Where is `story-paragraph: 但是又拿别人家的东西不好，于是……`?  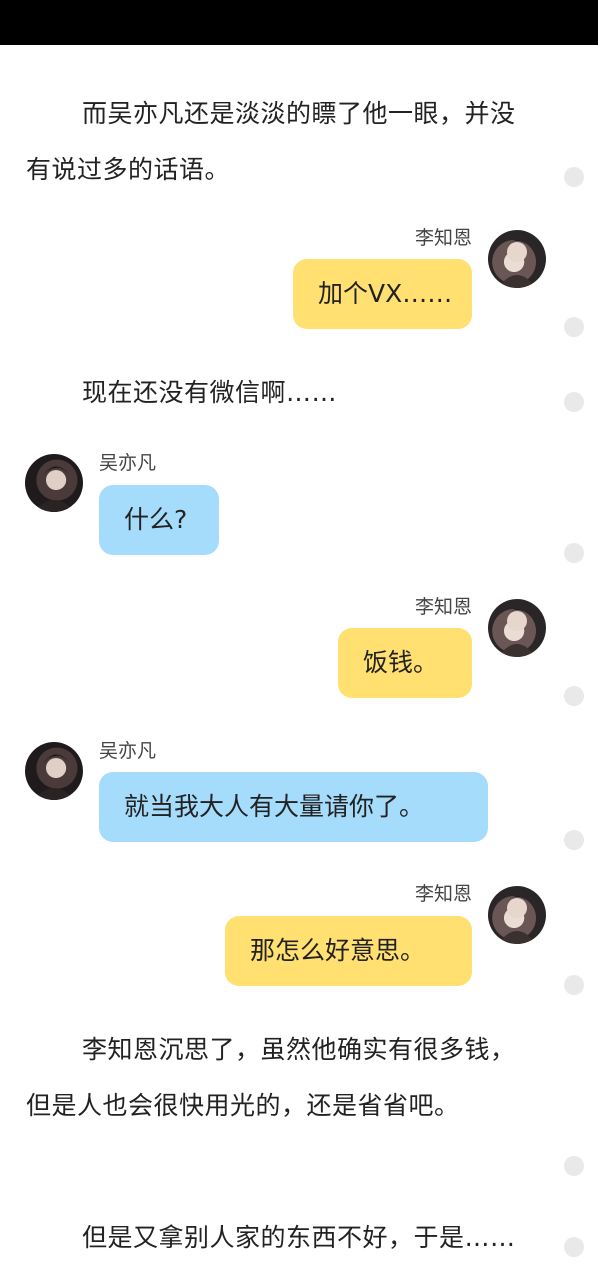 story-paragraph: 但是又拿别人家的东西不好，于是…… is located at coordinates (299, 1237).